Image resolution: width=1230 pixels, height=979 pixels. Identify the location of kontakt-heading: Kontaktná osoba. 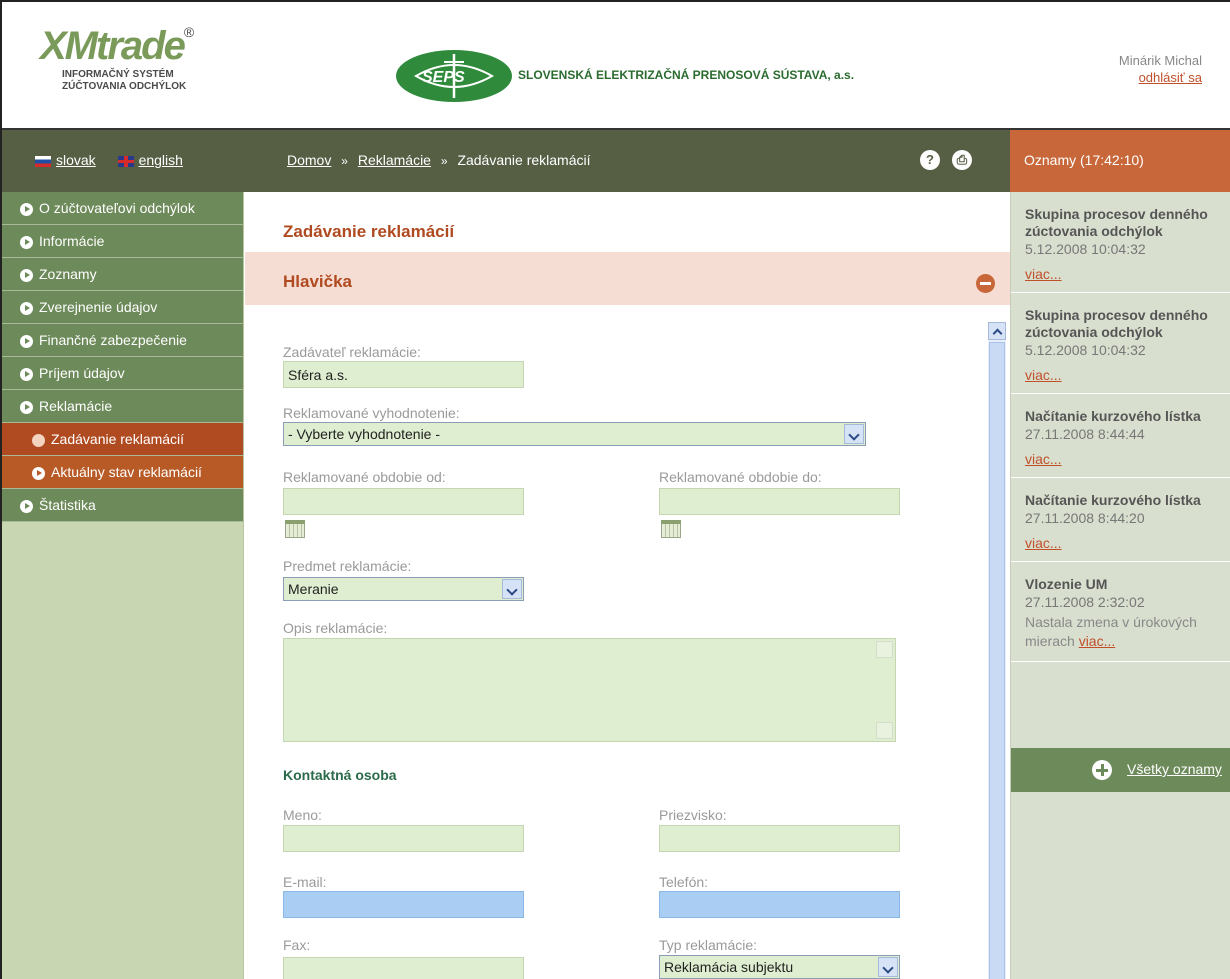
(340, 775).